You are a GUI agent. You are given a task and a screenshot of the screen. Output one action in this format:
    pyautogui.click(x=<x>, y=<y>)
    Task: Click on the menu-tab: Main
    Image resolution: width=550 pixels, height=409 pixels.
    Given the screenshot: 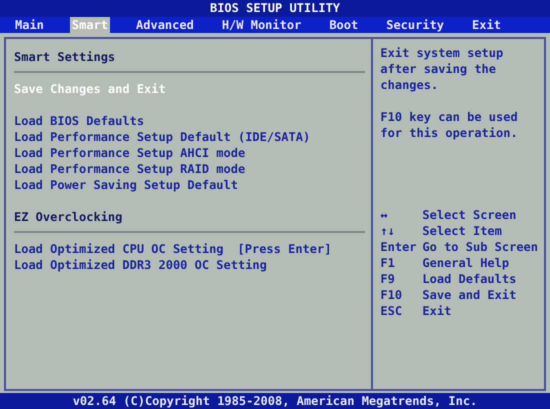 What is the action you would take?
    pyautogui.click(x=29, y=25)
    